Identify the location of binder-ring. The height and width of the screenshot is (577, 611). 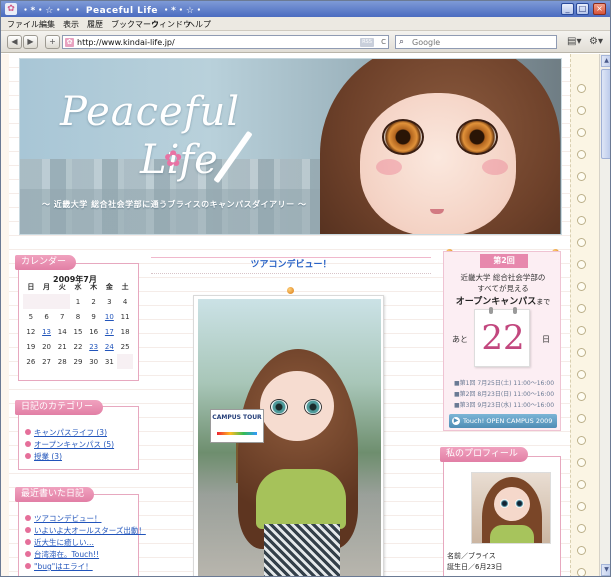
(515, 310).